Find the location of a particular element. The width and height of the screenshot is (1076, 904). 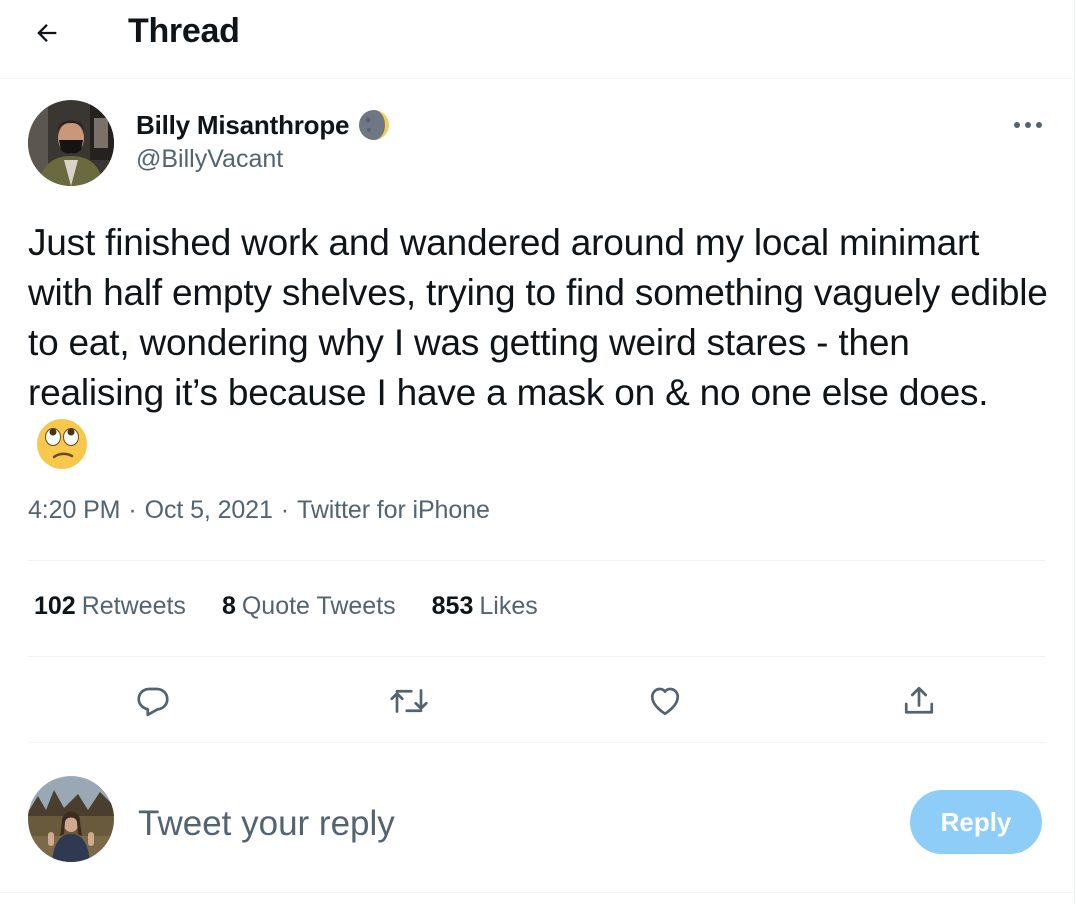

likes-label: Likes is located at coordinates (508, 606).